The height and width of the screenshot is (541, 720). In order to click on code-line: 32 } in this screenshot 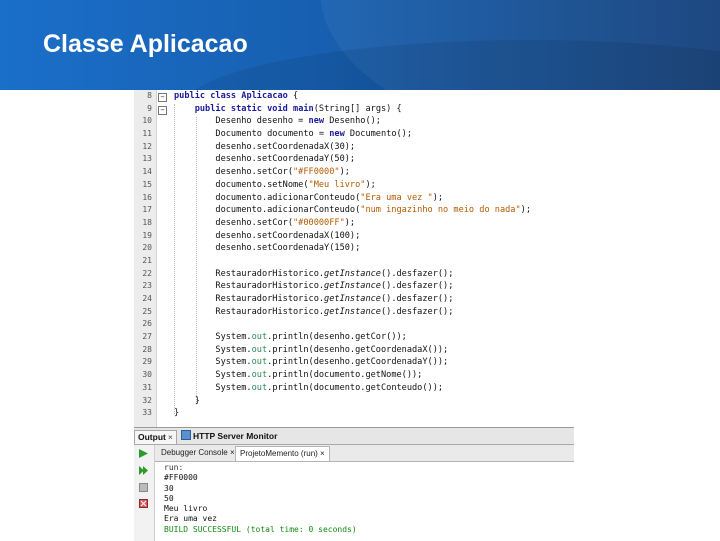, I will do `click(354, 401)`.